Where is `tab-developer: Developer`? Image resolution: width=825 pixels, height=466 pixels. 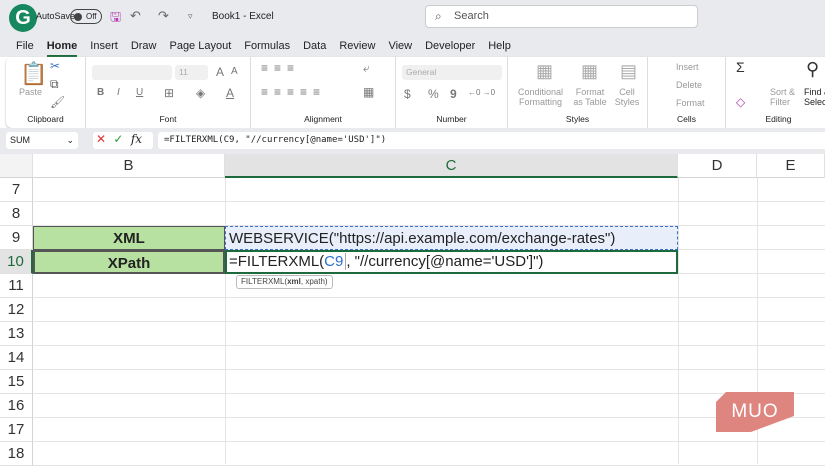
tab-developer: Developer is located at coordinates (453, 45).